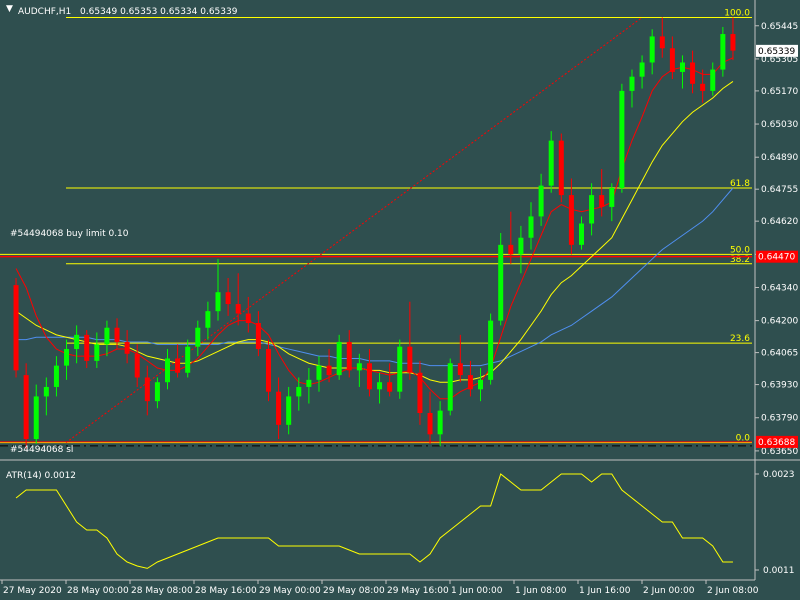  Describe the element at coordinates (737, 13) in the screenshot. I see `fib-label: 100.0` at that location.